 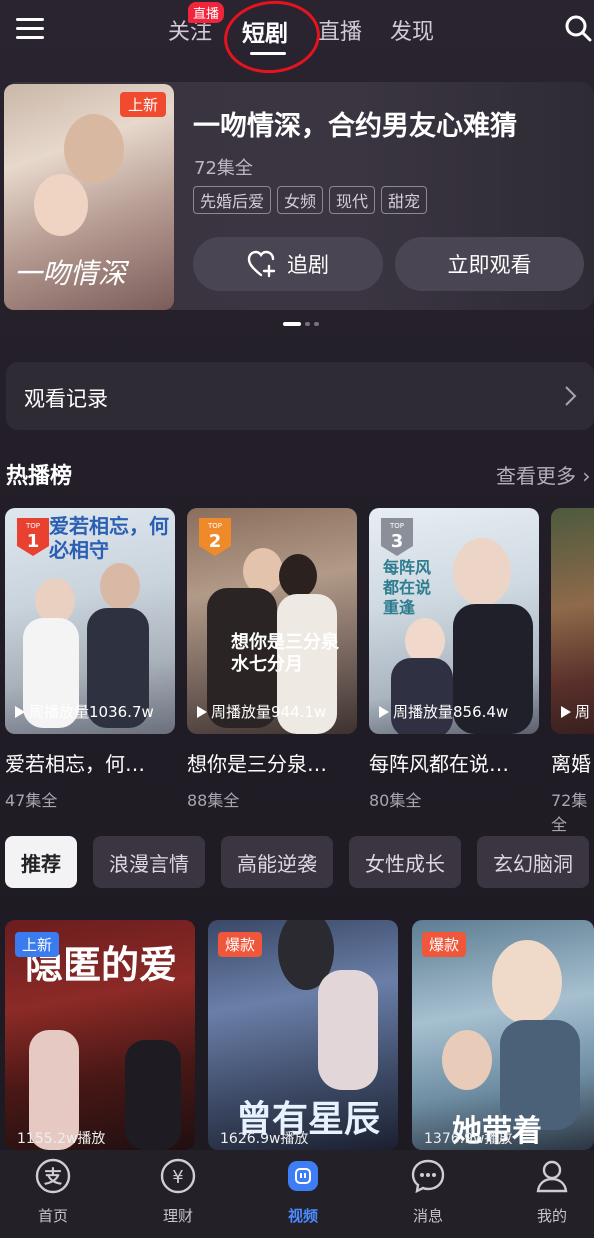 What do you see at coordinates (39, 476) in the screenshot?
I see `hot-list-title: 热播榜` at bounding box center [39, 476].